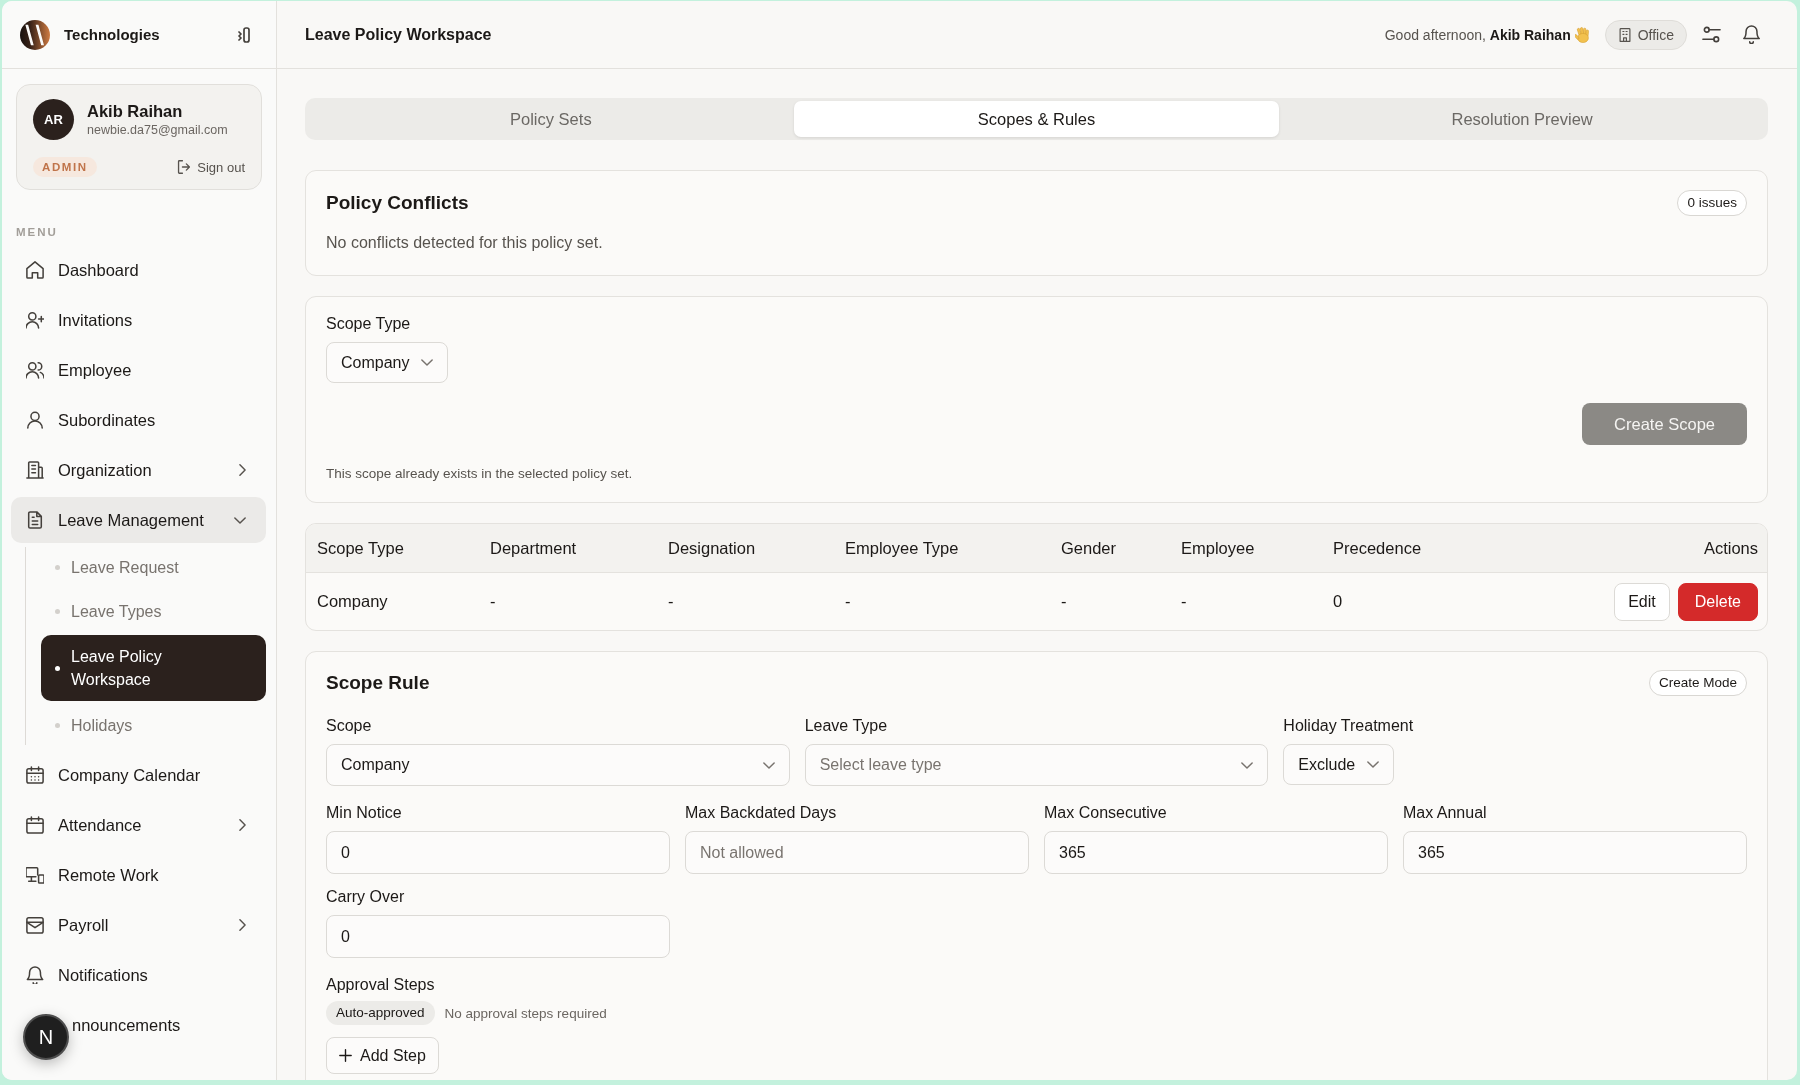 The image size is (1800, 1085). Describe the element at coordinates (1477, 34) in the screenshot. I see `greeting-text: Good afternoon, Akib Raihan` at that location.